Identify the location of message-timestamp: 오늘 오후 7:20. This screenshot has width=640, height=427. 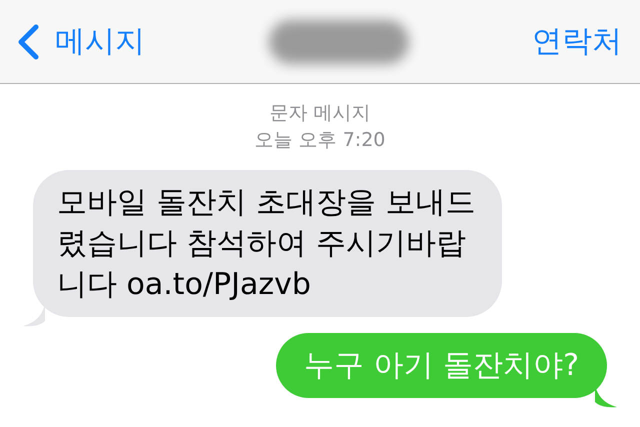
(320, 140).